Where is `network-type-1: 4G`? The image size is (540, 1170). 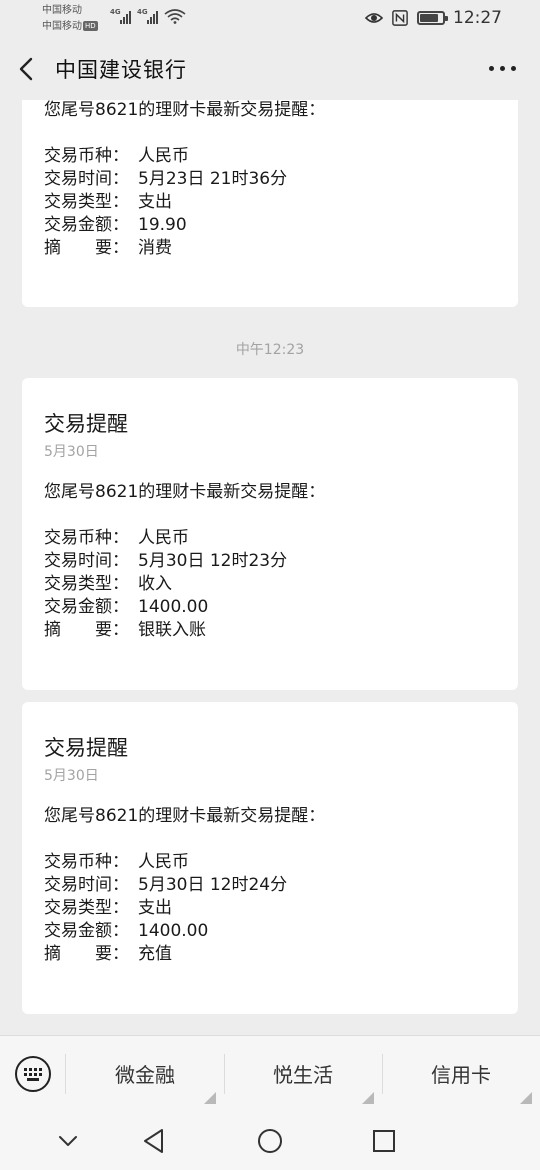
network-type-1: 4G is located at coordinates (115, 12).